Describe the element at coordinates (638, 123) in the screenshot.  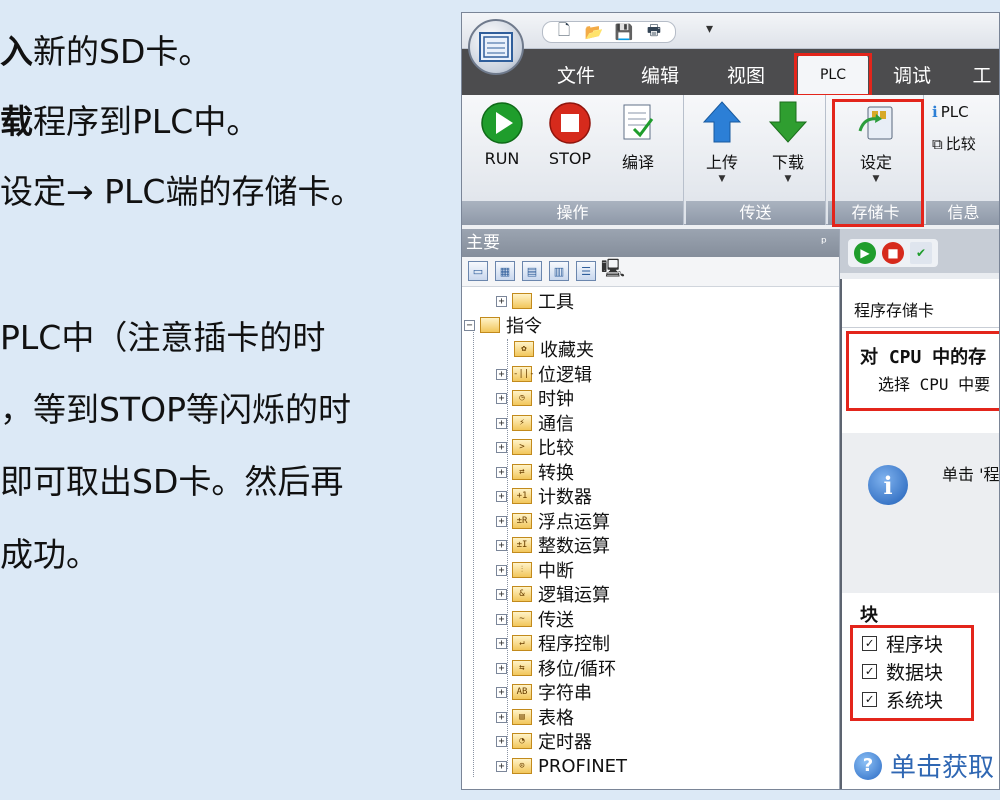
I see `compile-icon` at that location.